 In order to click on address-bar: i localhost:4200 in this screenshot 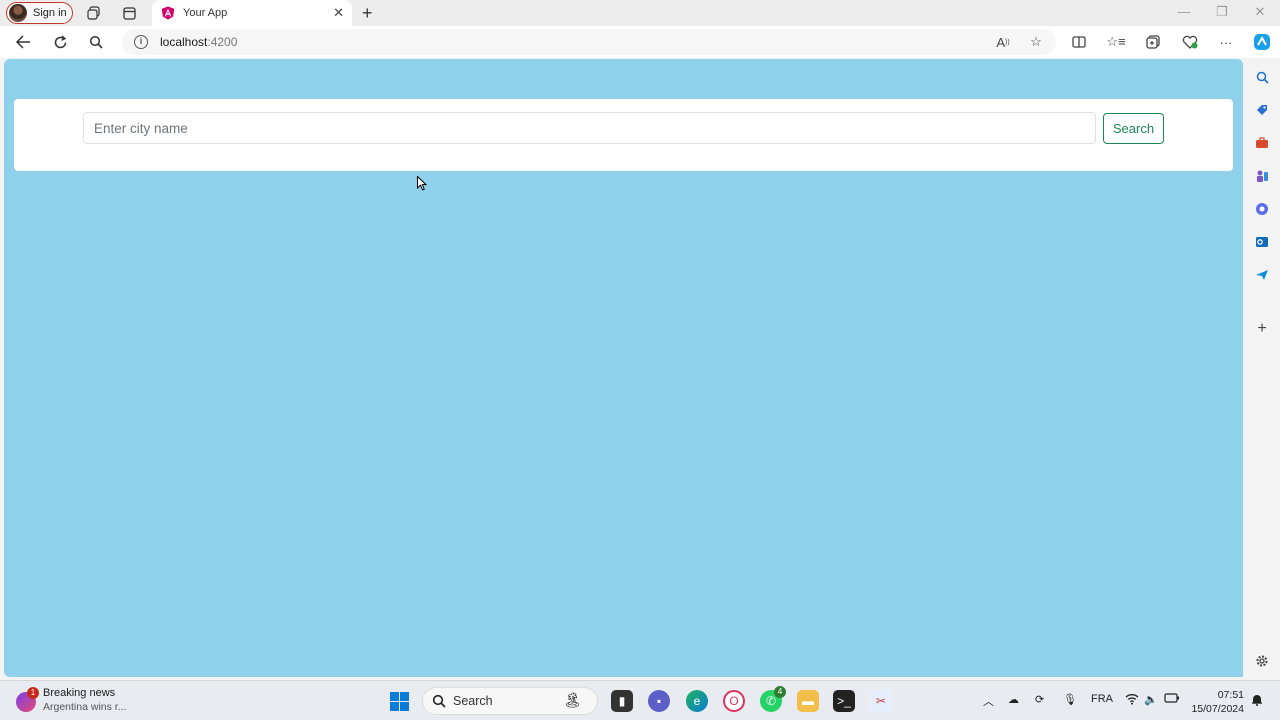, I will do `click(589, 42)`.